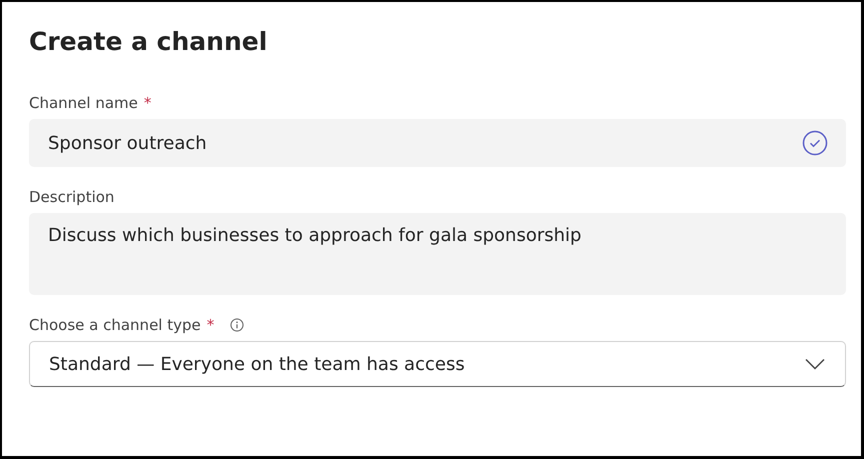  I want to click on channel-name-field: Sponsor outreach, so click(437, 143).